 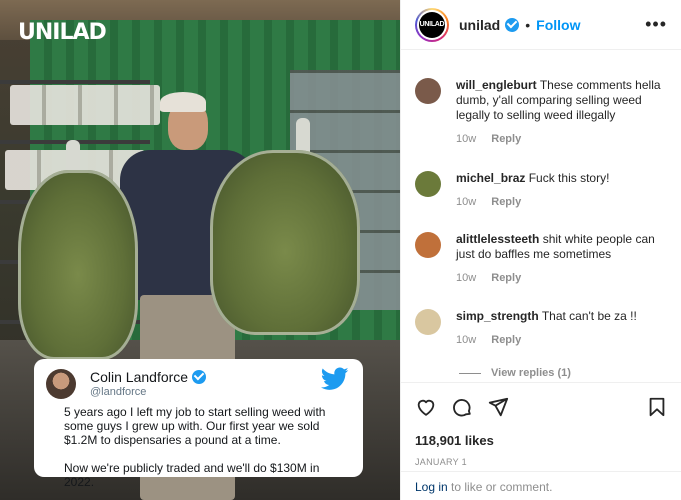 What do you see at coordinates (62, 32) in the screenshot?
I see `brand-watermark: UNILAD` at bounding box center [62, 32].